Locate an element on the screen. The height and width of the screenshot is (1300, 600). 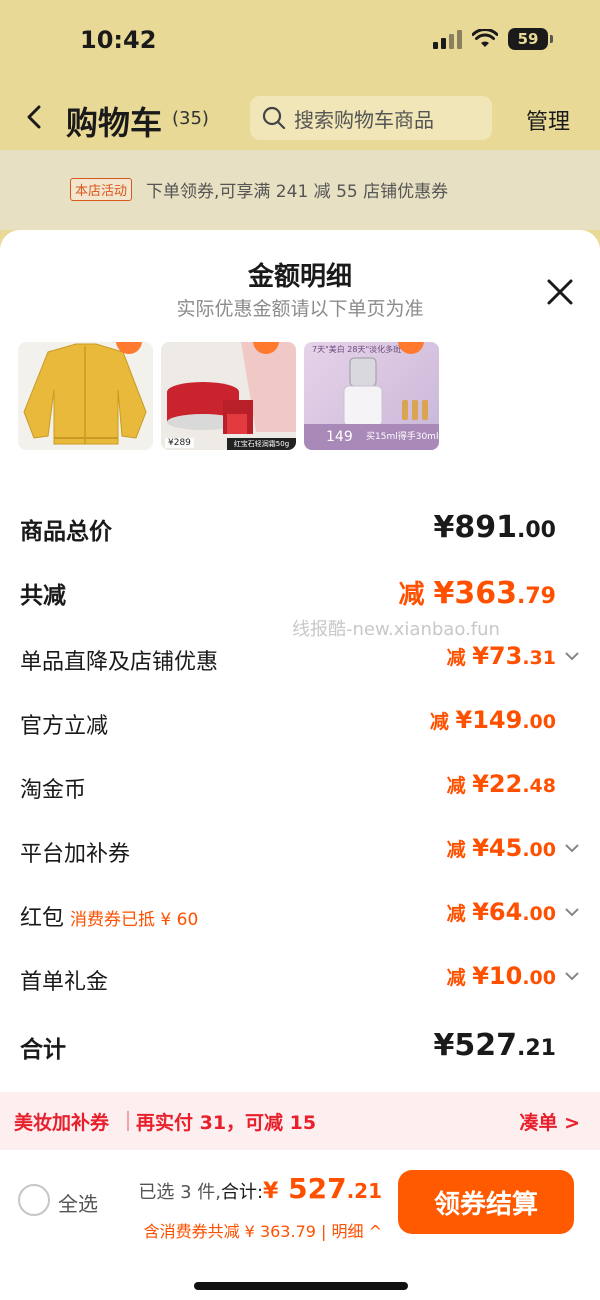
voucher-note: 消费券已抵 ¥ 60 is located at coordinates (134, 920).